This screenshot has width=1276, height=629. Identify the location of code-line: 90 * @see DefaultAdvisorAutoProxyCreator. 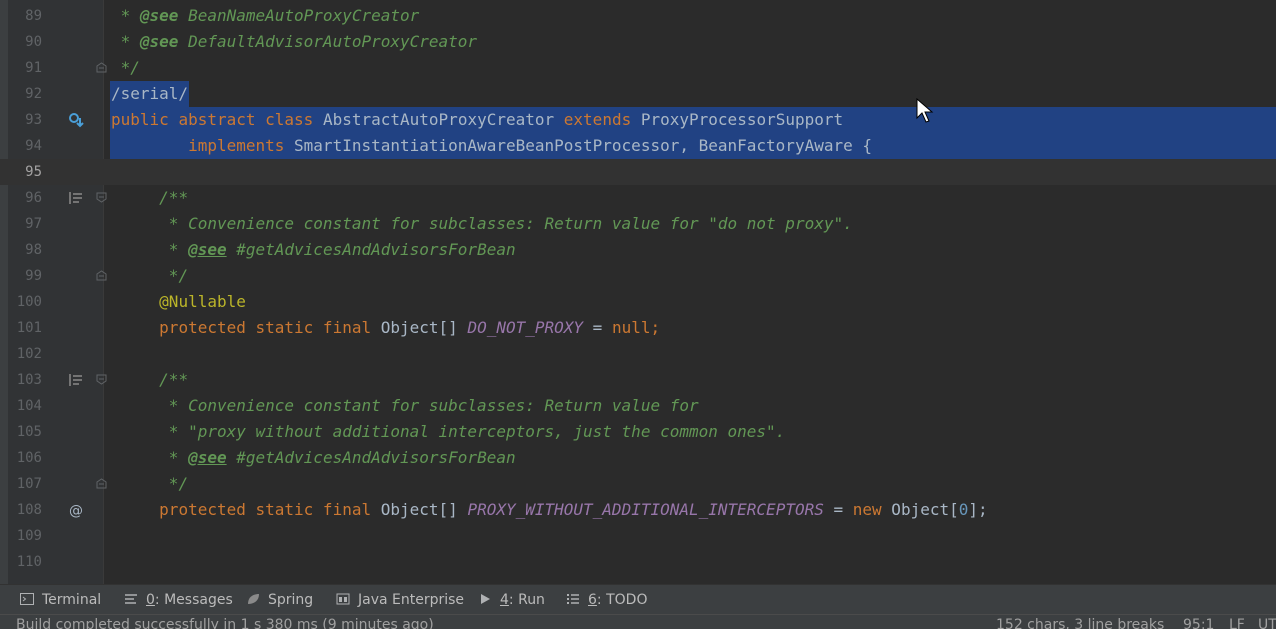
(638, 42).